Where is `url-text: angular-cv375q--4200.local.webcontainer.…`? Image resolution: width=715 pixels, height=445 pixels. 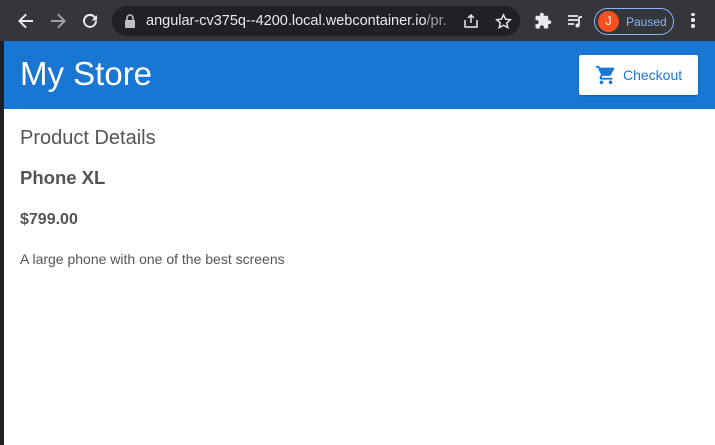 url-text: angular-cv375q--4200.local.webcontainer.… is located at coordinates (296, 21).